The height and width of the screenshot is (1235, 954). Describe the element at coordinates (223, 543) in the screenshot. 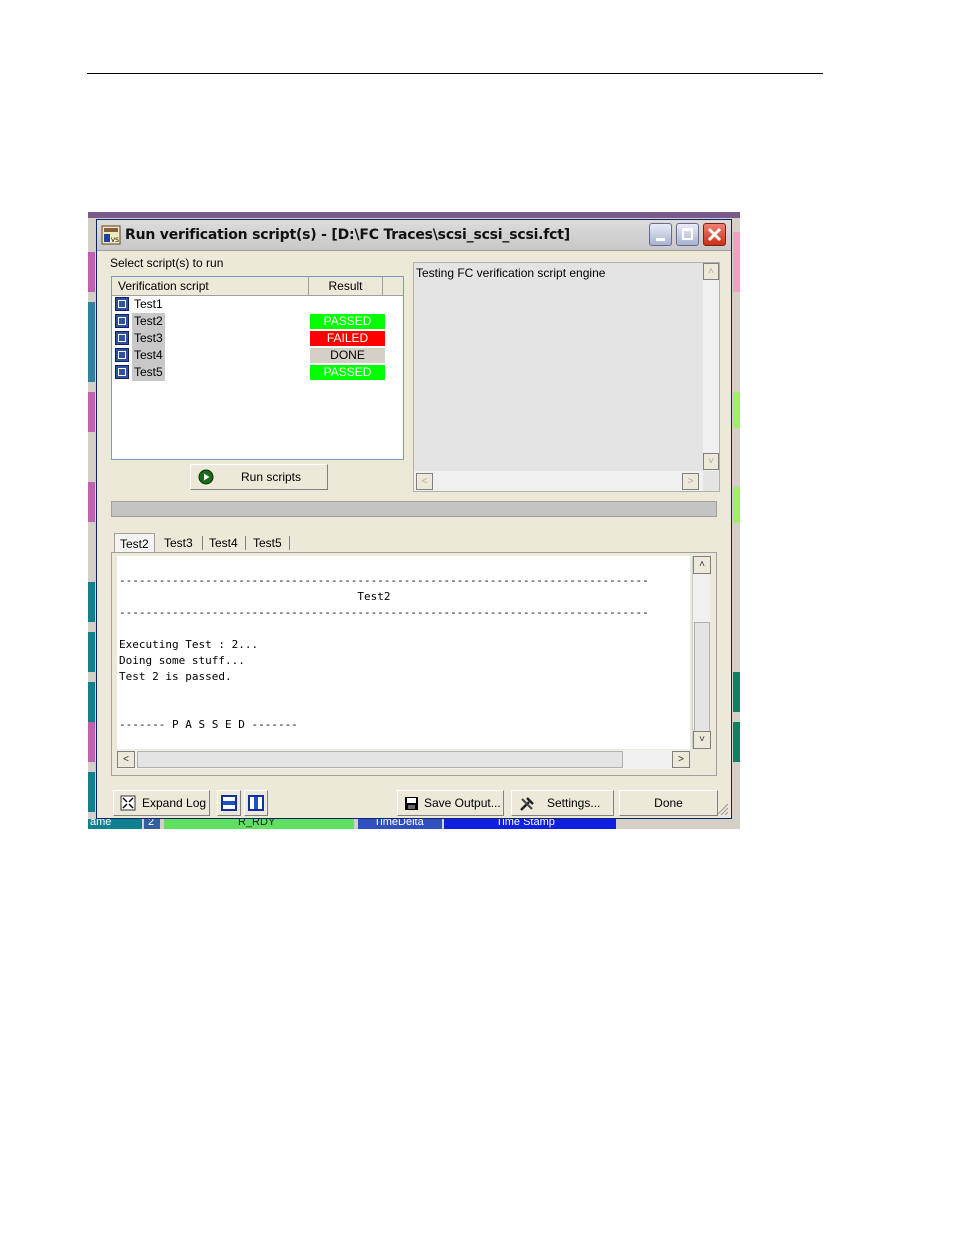

I see `tab-test4: Test4` at that location.